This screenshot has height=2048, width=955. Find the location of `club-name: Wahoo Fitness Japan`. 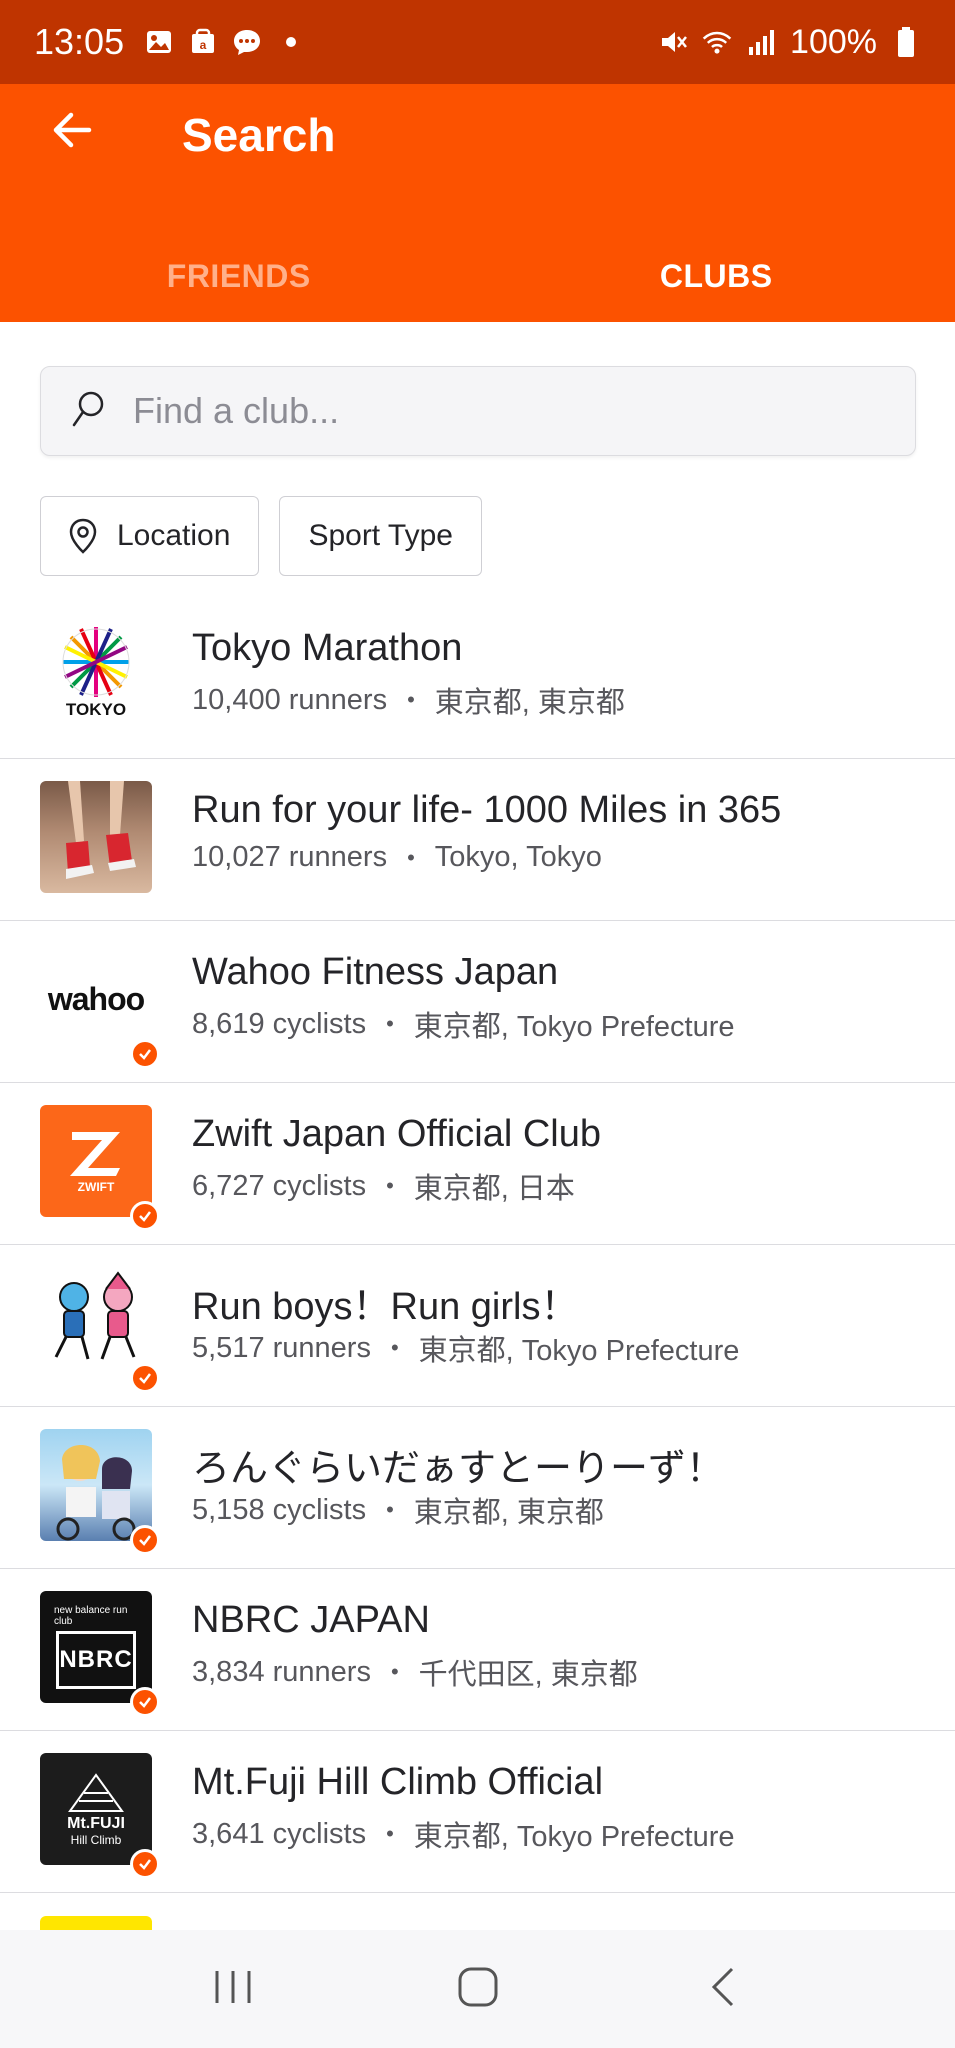

club-name: Wahoo Fitness Japan is located at coordinates (375, 972).